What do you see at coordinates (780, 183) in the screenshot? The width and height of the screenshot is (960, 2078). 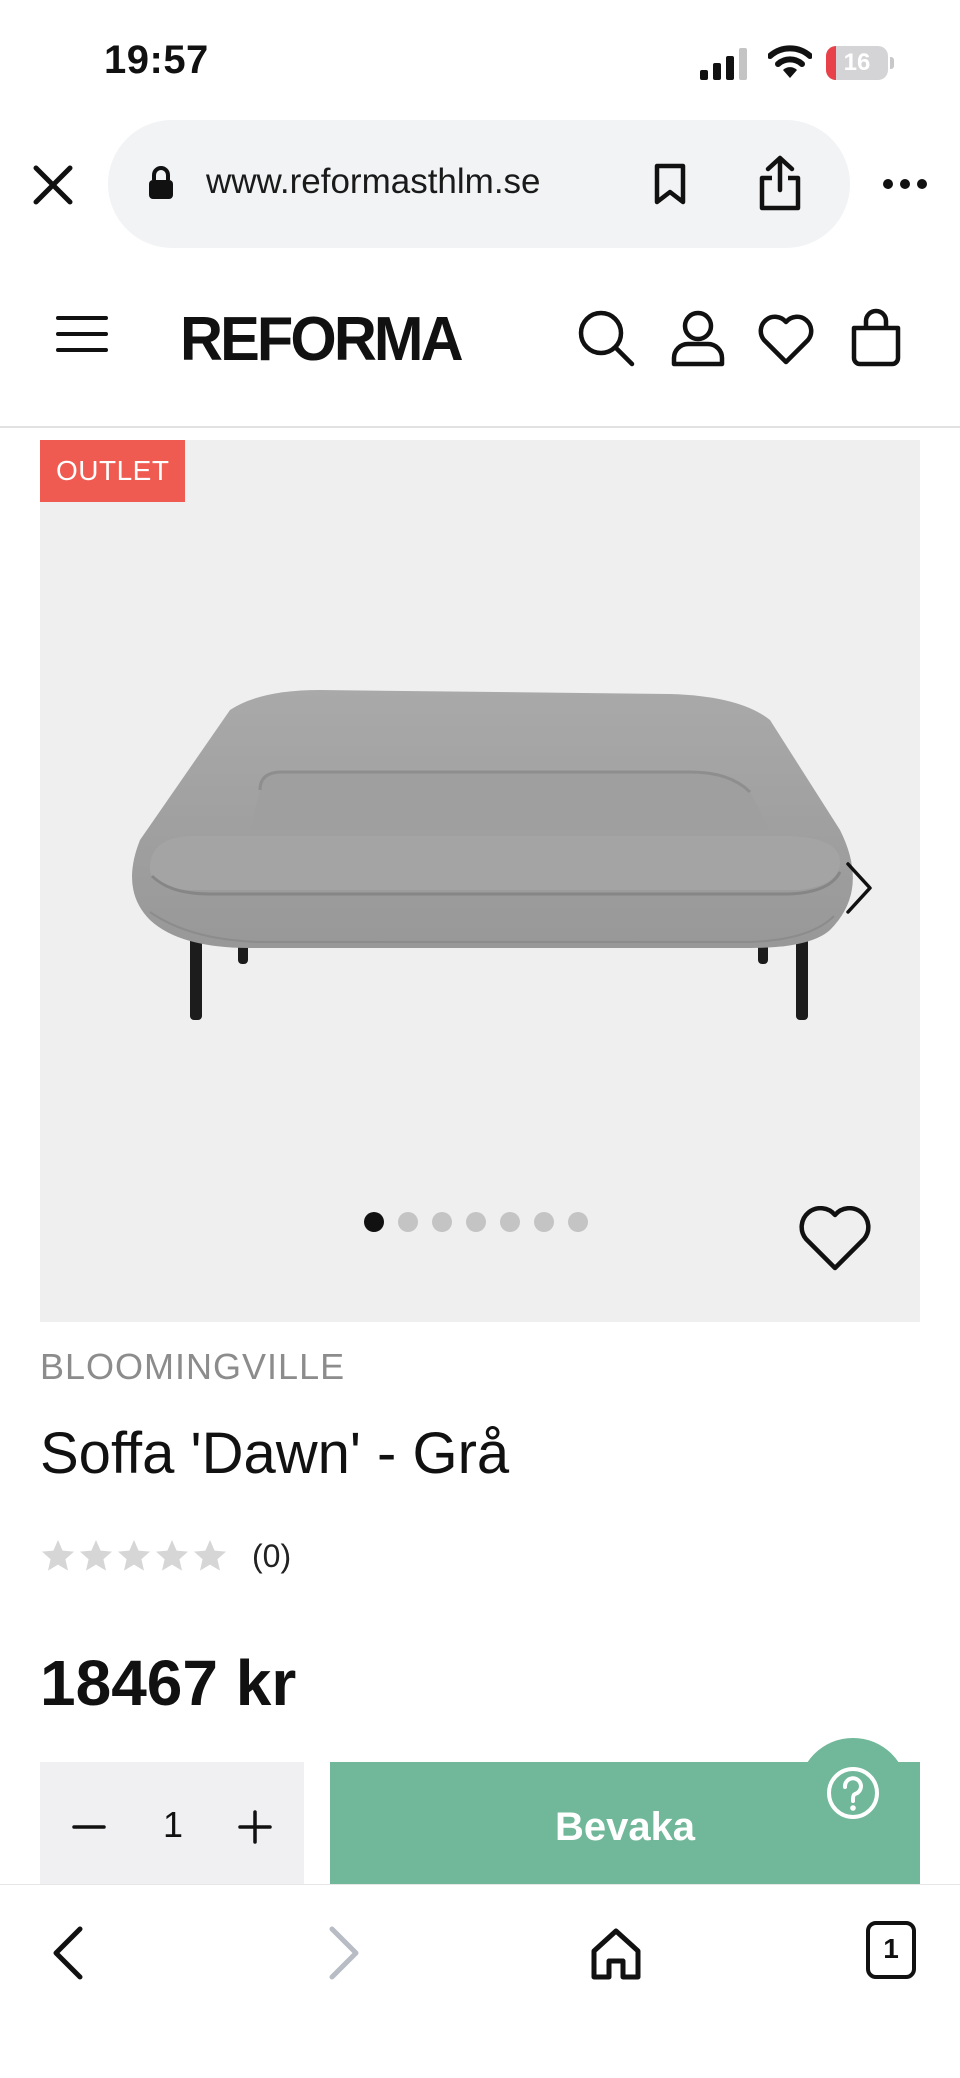 I see `share-icon` at bounding box center [780, 183].